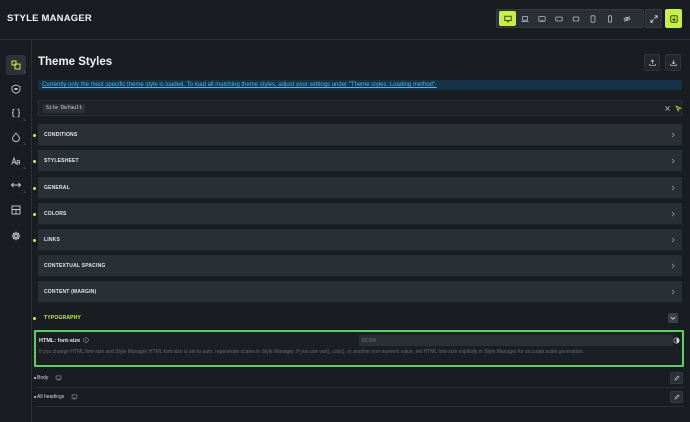 Image resolution: width=690 pixels, height=422 pixels. I want to click on section-contextual-spacing: CONTEXTUAL SPACING, so click(360, 266).